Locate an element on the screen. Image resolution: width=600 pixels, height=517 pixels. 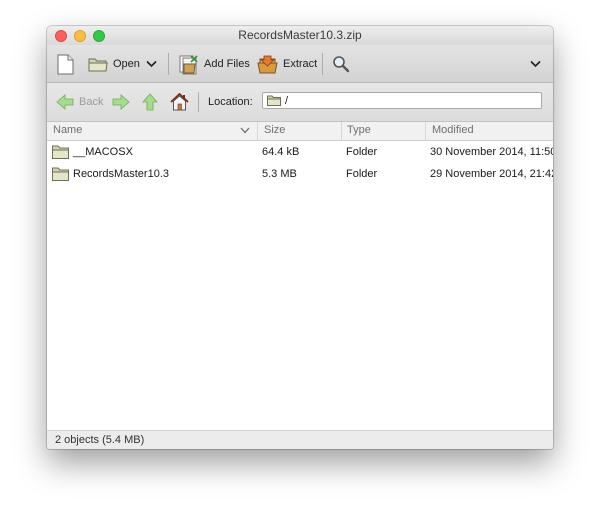
new-document-icon is located at coordinates (65, 64).